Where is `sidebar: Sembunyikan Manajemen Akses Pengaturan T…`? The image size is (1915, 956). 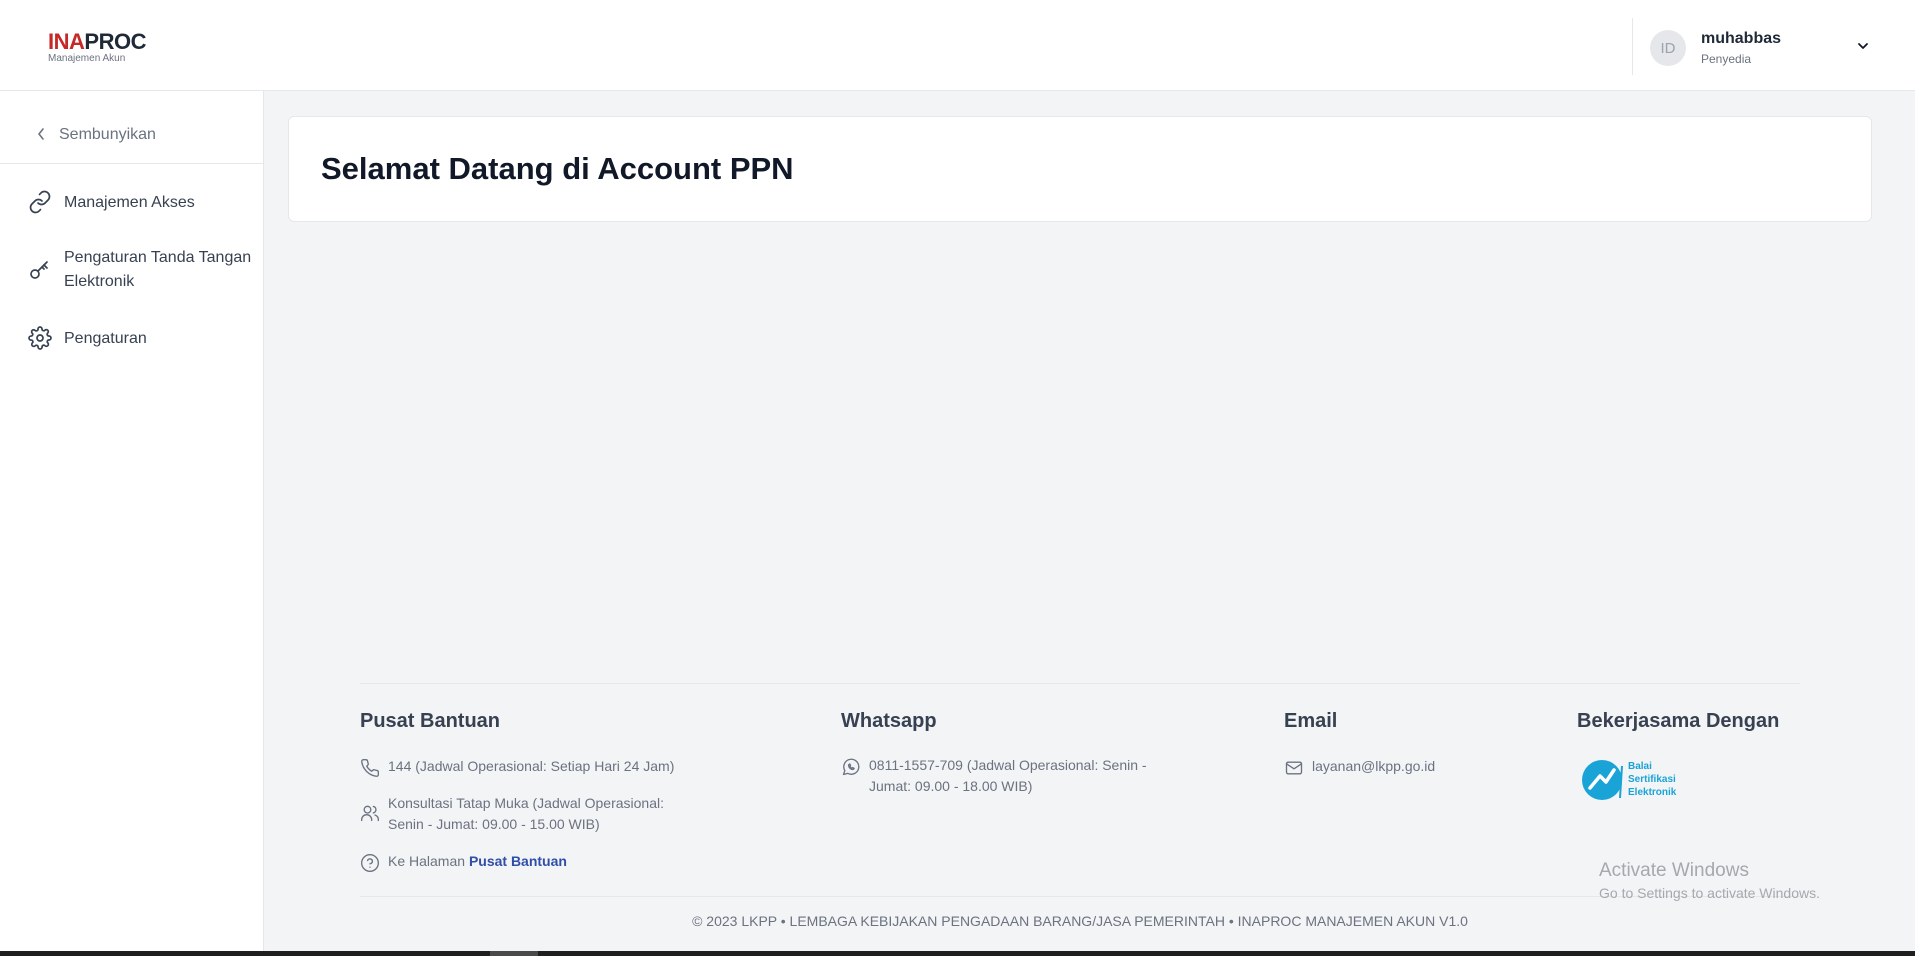 sidebar: Sembunyikan Manajemen Akses Pengaturan T… is located at coordinates (132, 523).